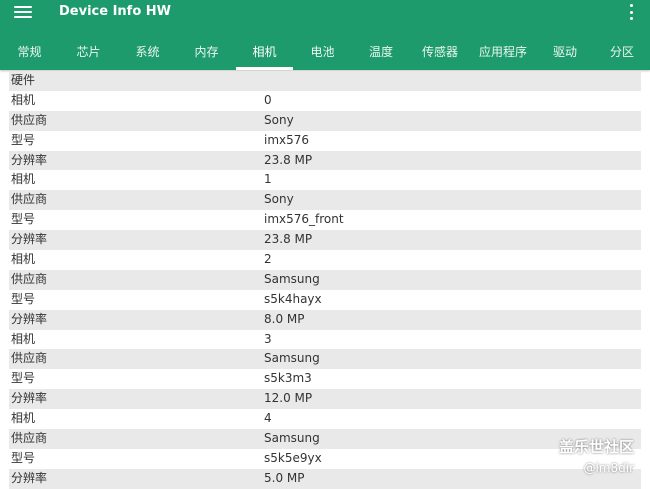  What do you see at coordinates (325, 260) in the screenshot?
I see `list-item: 相机 2` at bounding box center [325, 260].